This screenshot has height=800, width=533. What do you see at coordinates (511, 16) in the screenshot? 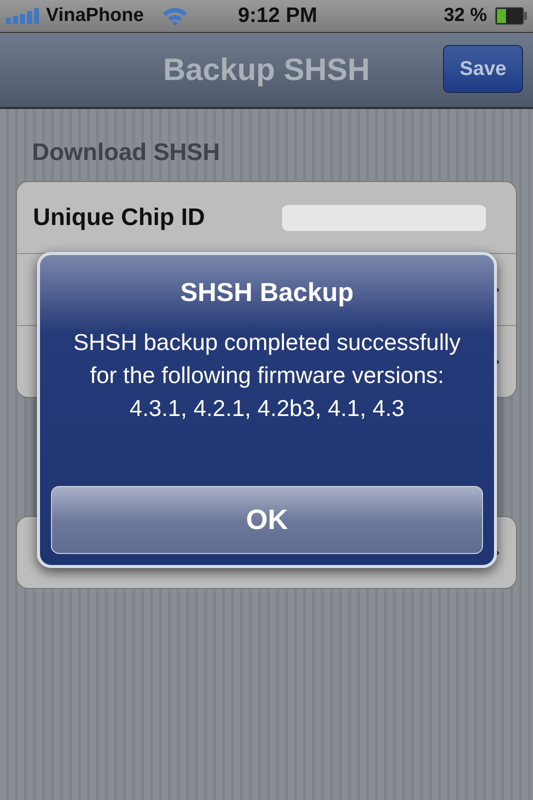
I see `battery-icon` at bounding box center [511, 16].